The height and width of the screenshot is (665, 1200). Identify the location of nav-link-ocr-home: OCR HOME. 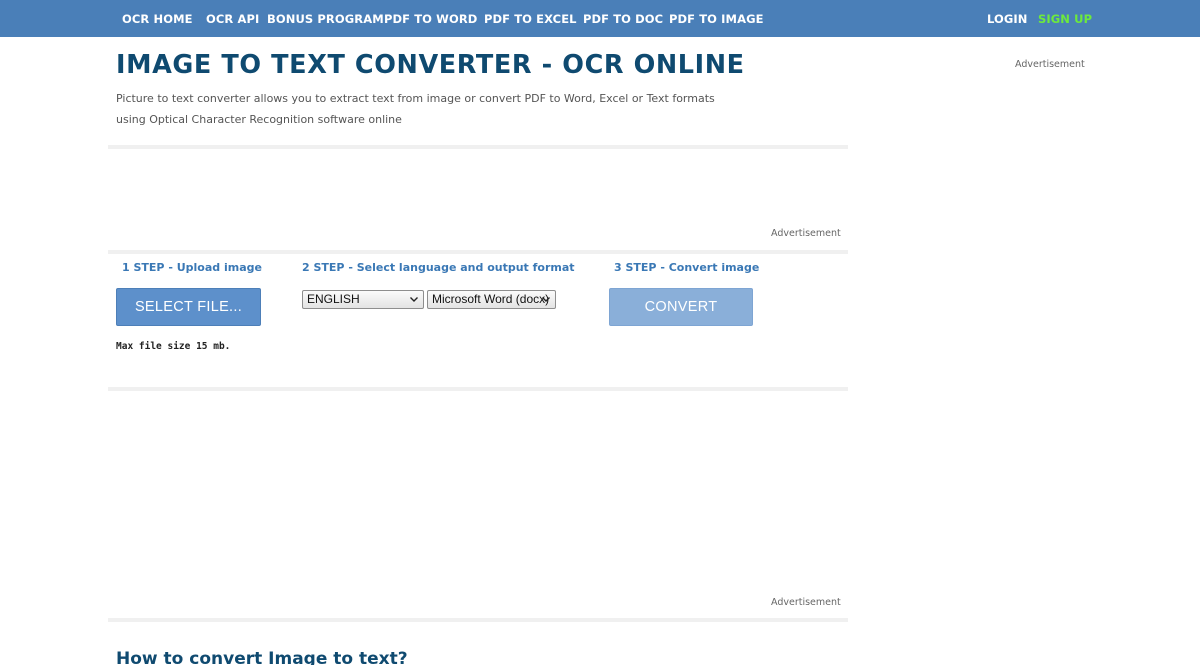
(157, 19).